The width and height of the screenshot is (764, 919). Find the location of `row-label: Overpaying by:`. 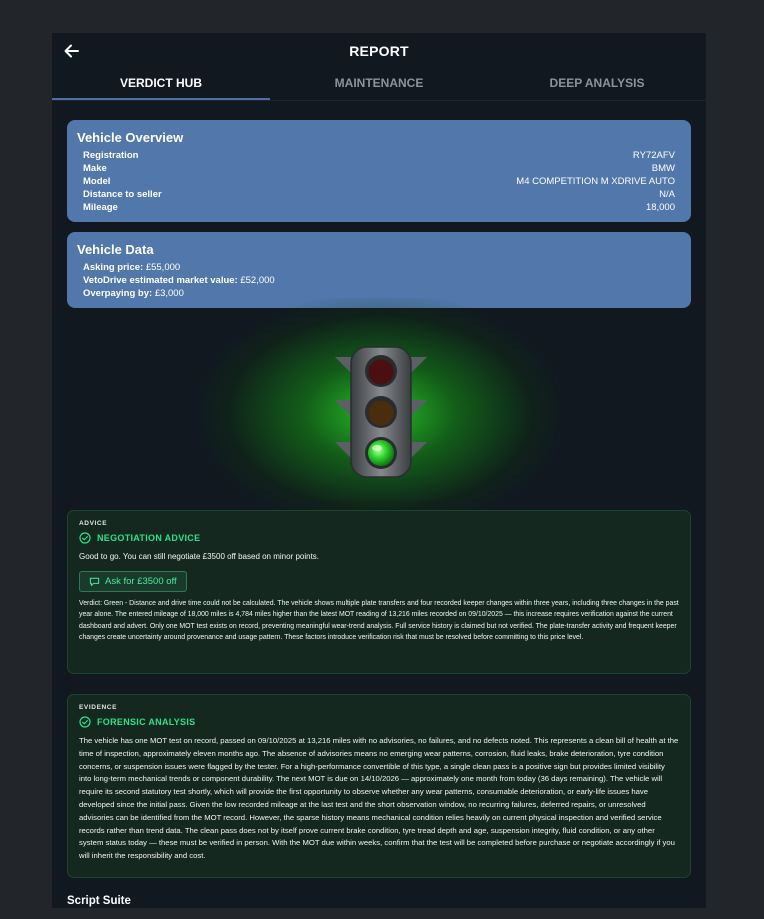

row-label: Overpaying by: is located at coordinates (118, 293).